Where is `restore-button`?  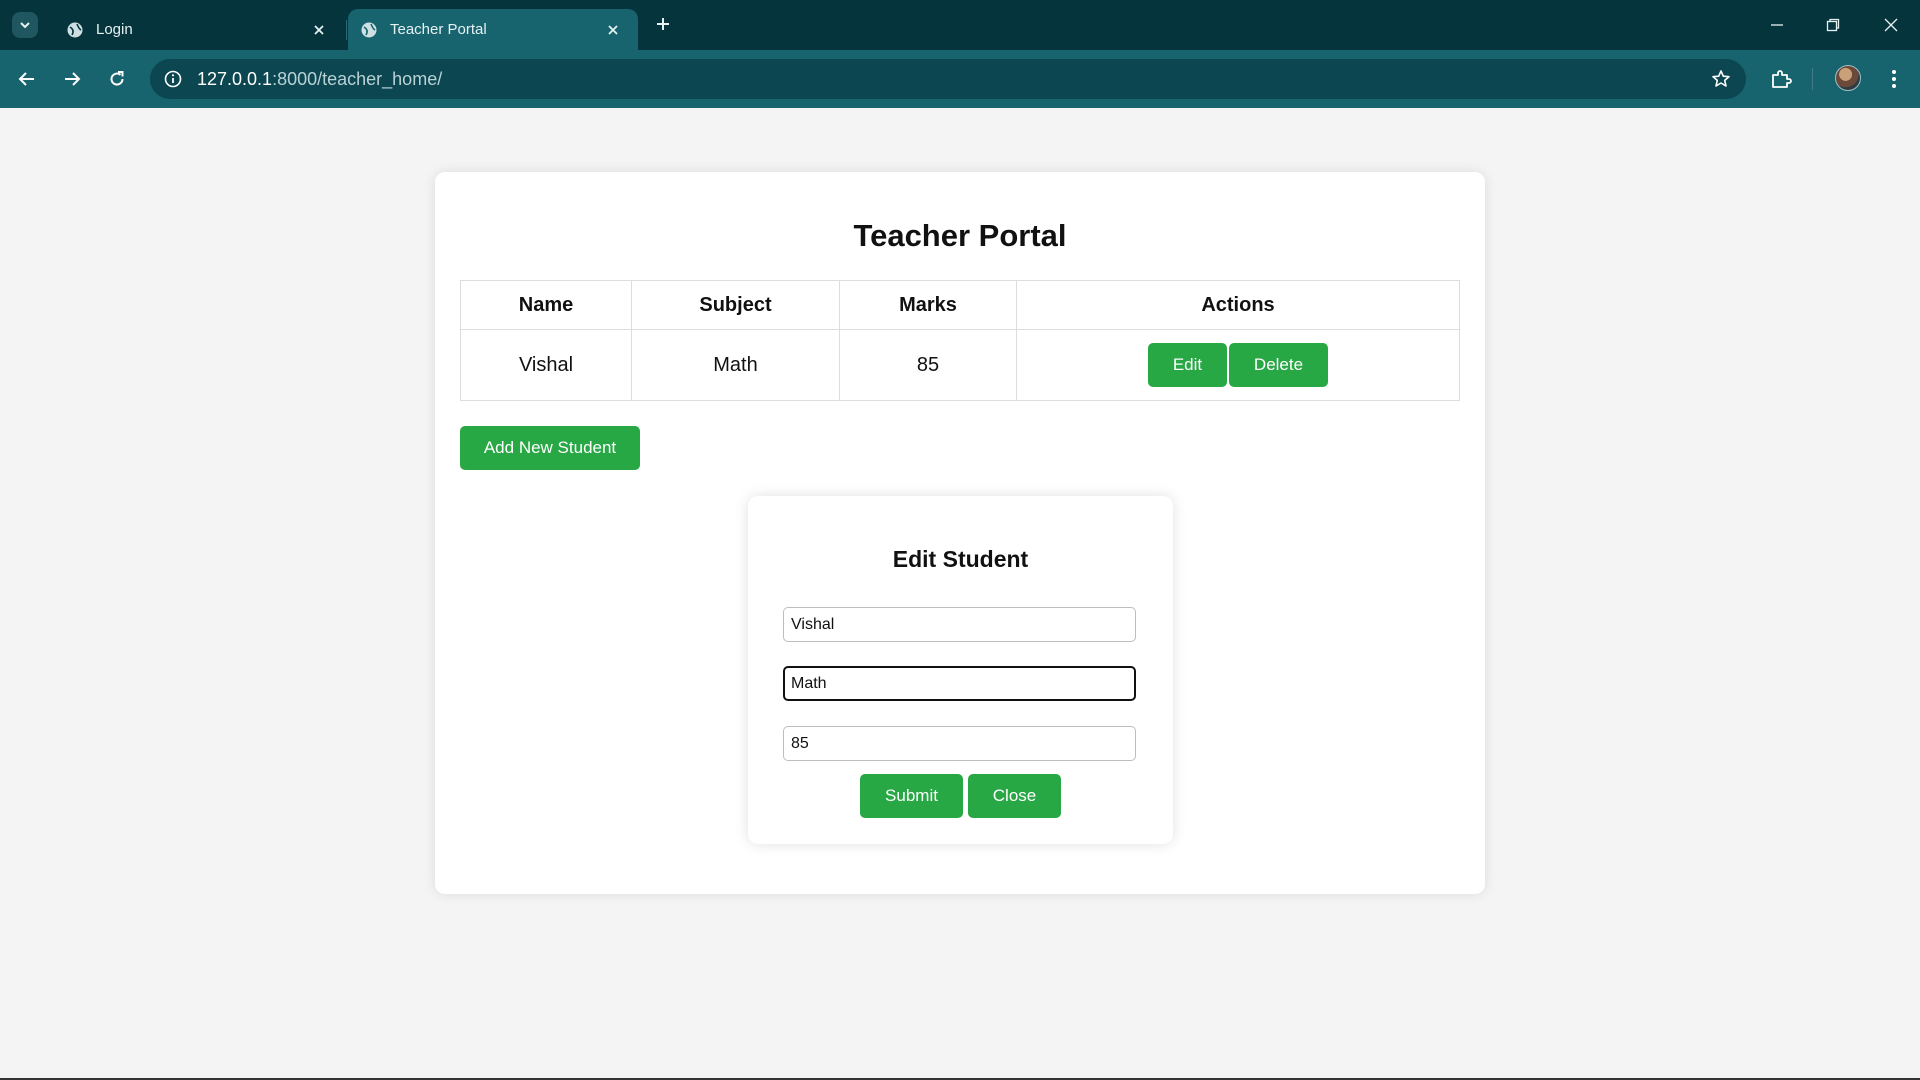 restore-button is located at coordinates (1833, 25).